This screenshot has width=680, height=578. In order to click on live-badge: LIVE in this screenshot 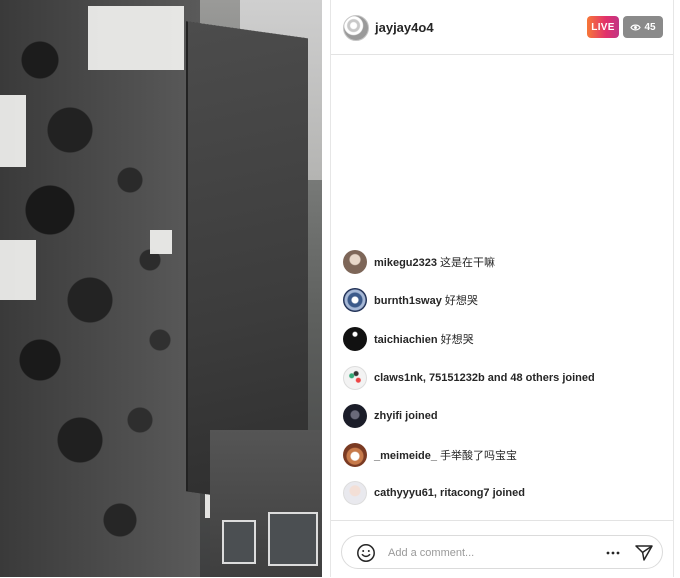, I will do `click(603, 27)`.